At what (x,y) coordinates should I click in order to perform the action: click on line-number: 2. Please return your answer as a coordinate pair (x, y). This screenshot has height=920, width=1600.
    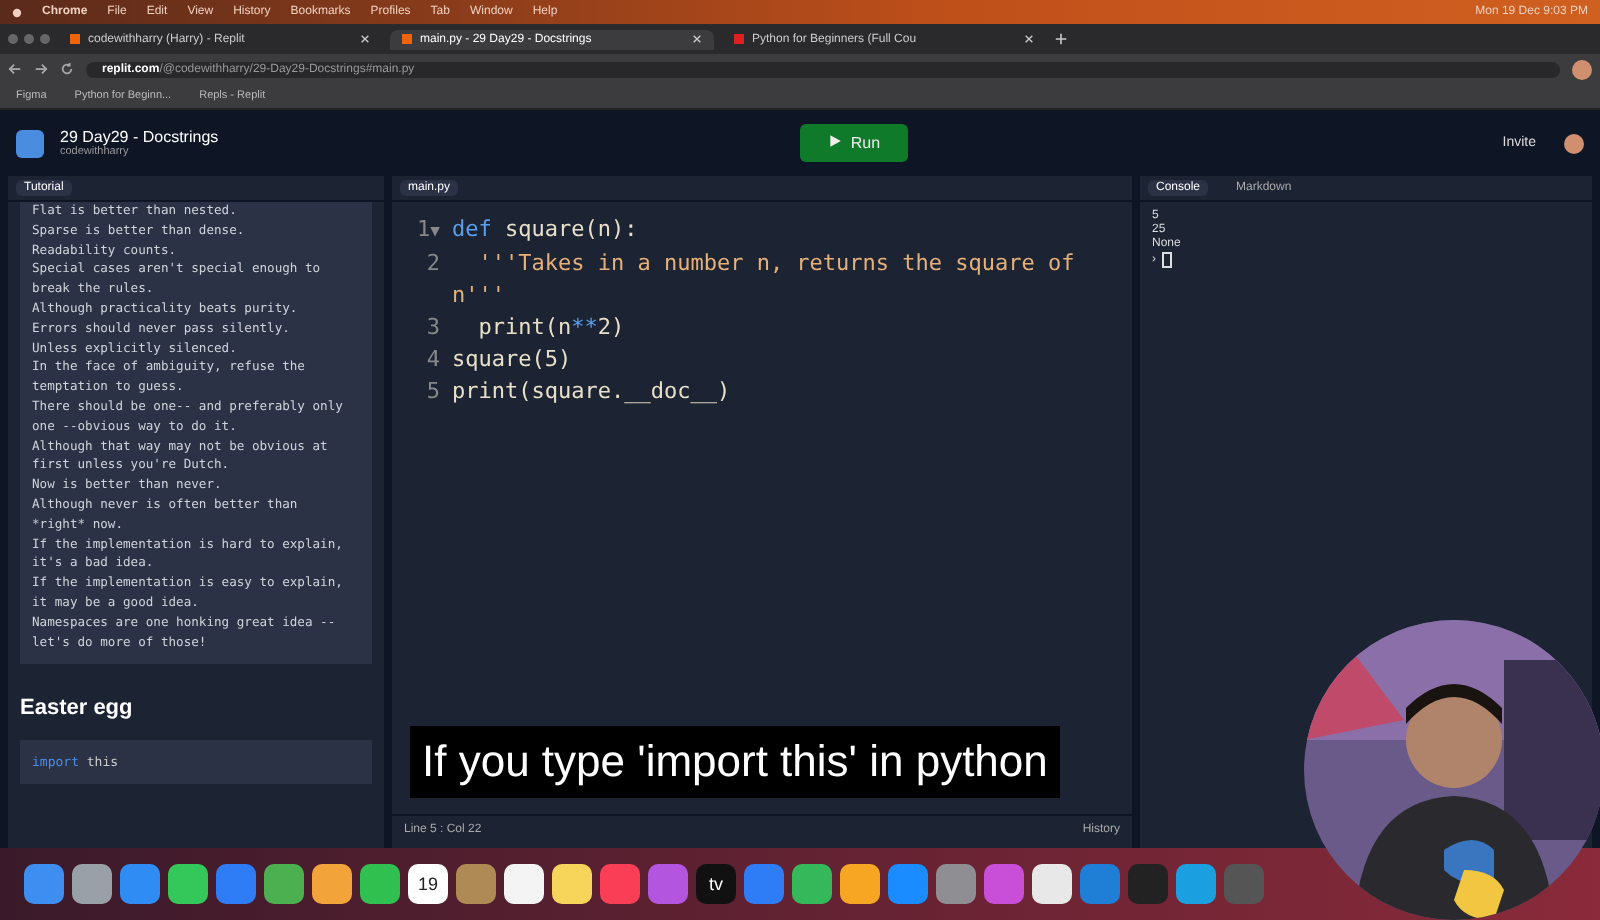
    Looking at the image, I should click on (433, 263).